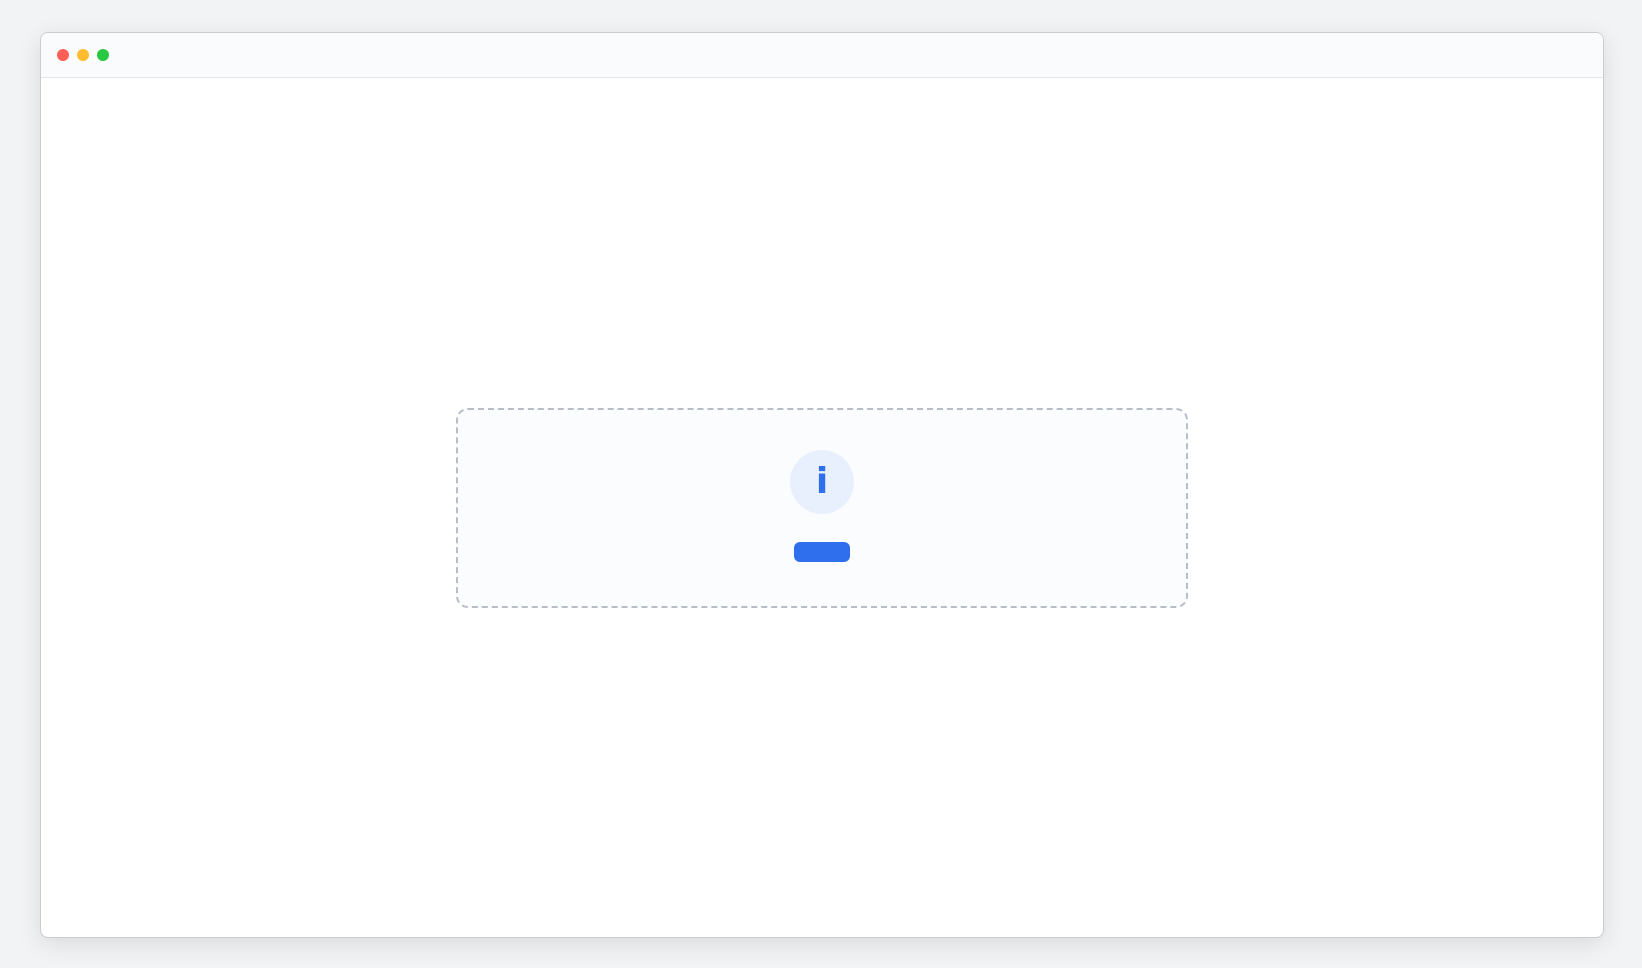 This screenshot has height=968, width=1642. I want to click on window-controls, so click(83, 55).